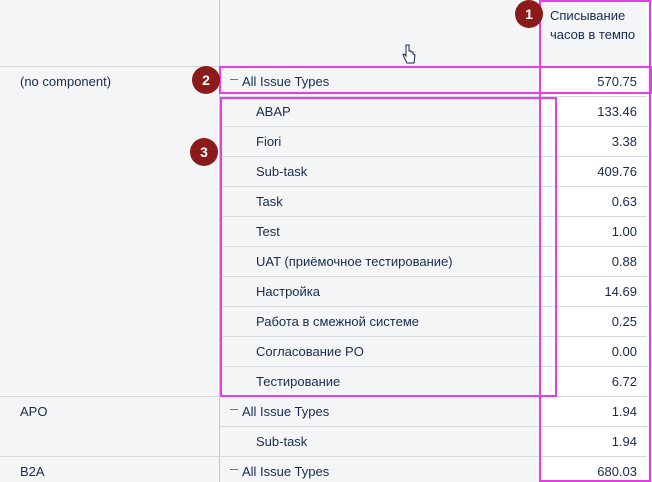 This screenshot has width=652, height=482. I want to click on issue-type-label: Sub-task, so click(282, 441).